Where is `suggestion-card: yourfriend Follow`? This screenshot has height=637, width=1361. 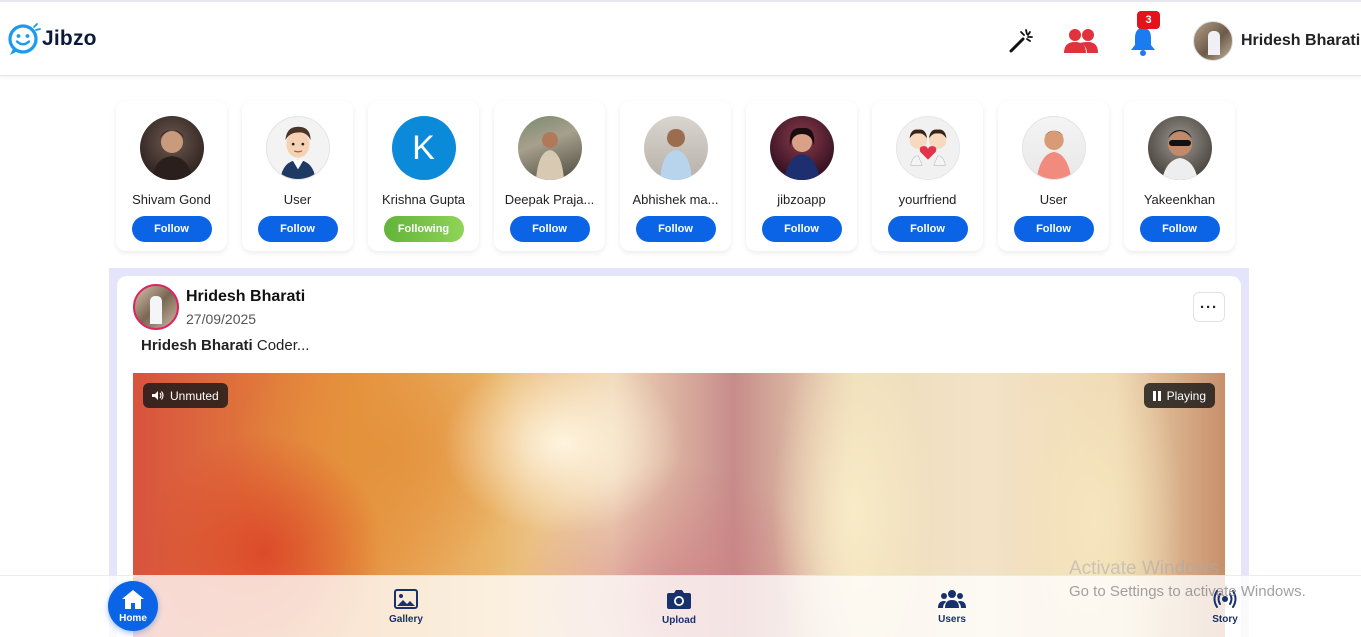 suggestion-card: yourfriend Follow is located at coordinates (927, 176).